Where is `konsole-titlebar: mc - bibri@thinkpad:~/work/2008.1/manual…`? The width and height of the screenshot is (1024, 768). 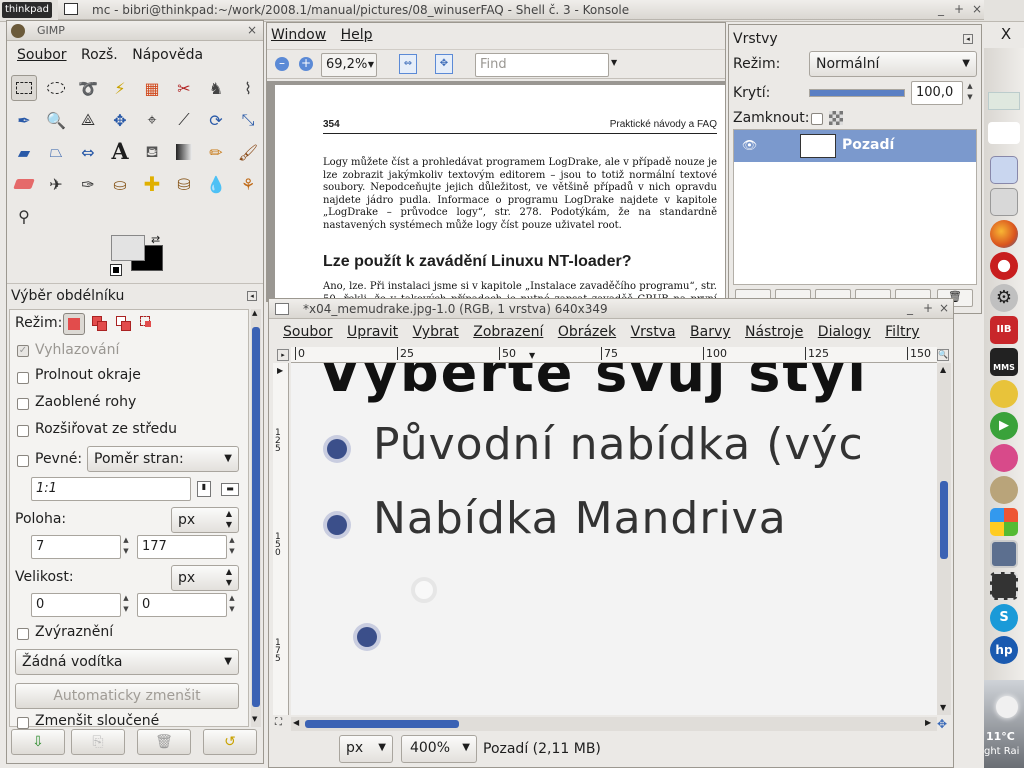
konsole-titlebar: mc - bibri@thinkpad:~/work/2008.1/manual… is located at coordinates (521, 10).